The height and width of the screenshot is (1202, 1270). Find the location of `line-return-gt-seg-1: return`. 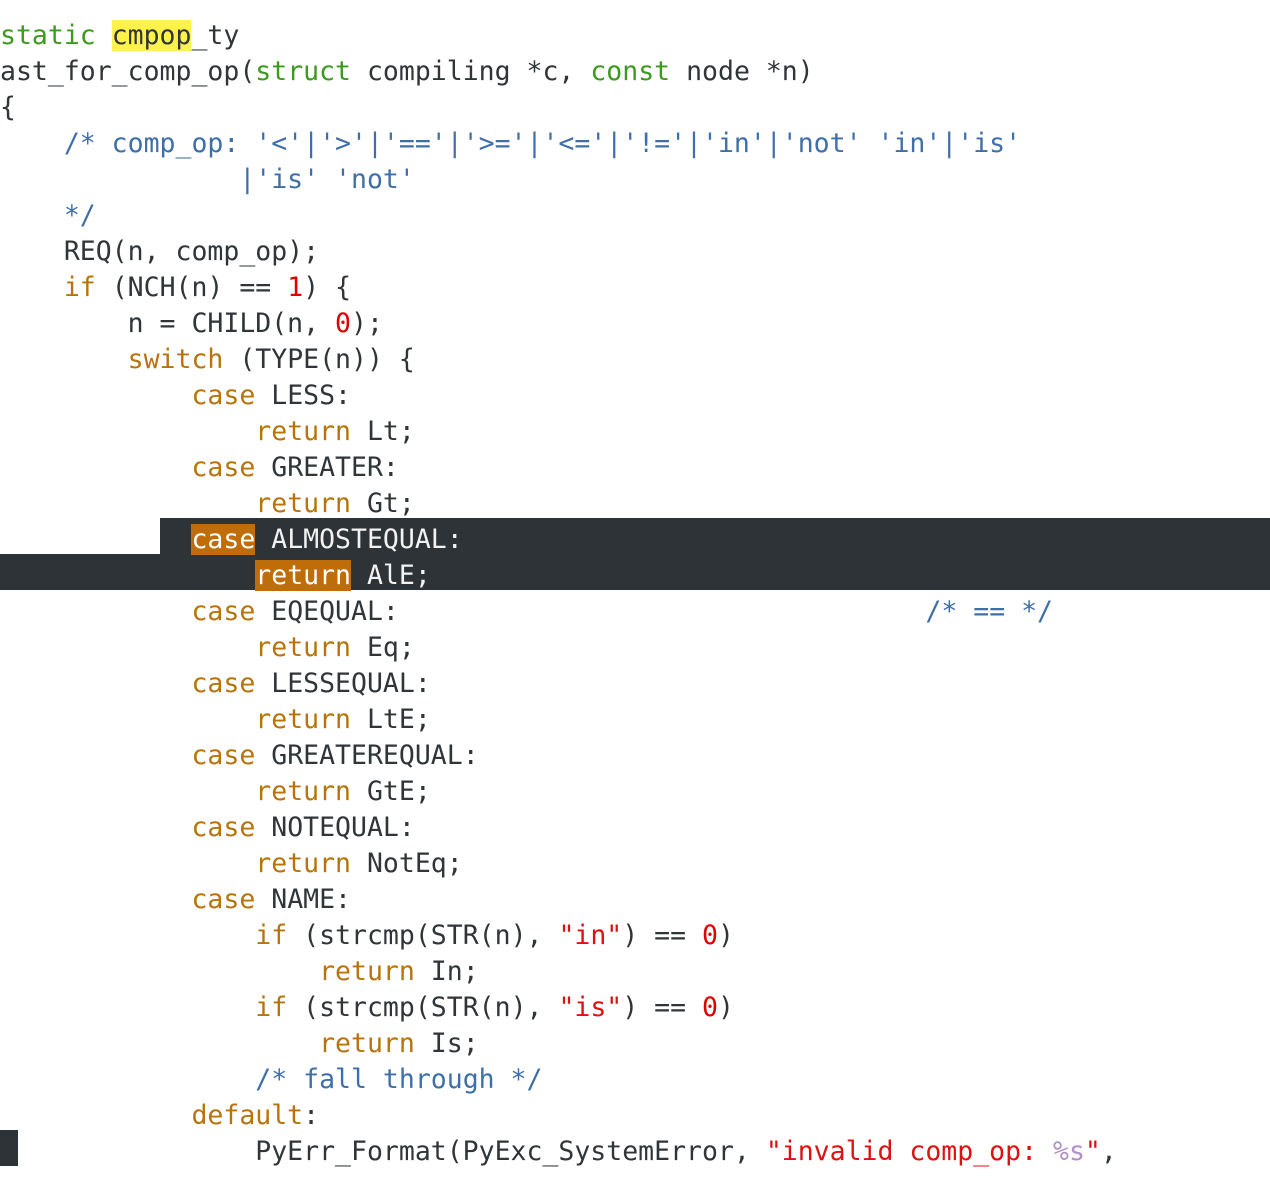

line-return-gt-seg-1: return is located at coordinates (303, 503).